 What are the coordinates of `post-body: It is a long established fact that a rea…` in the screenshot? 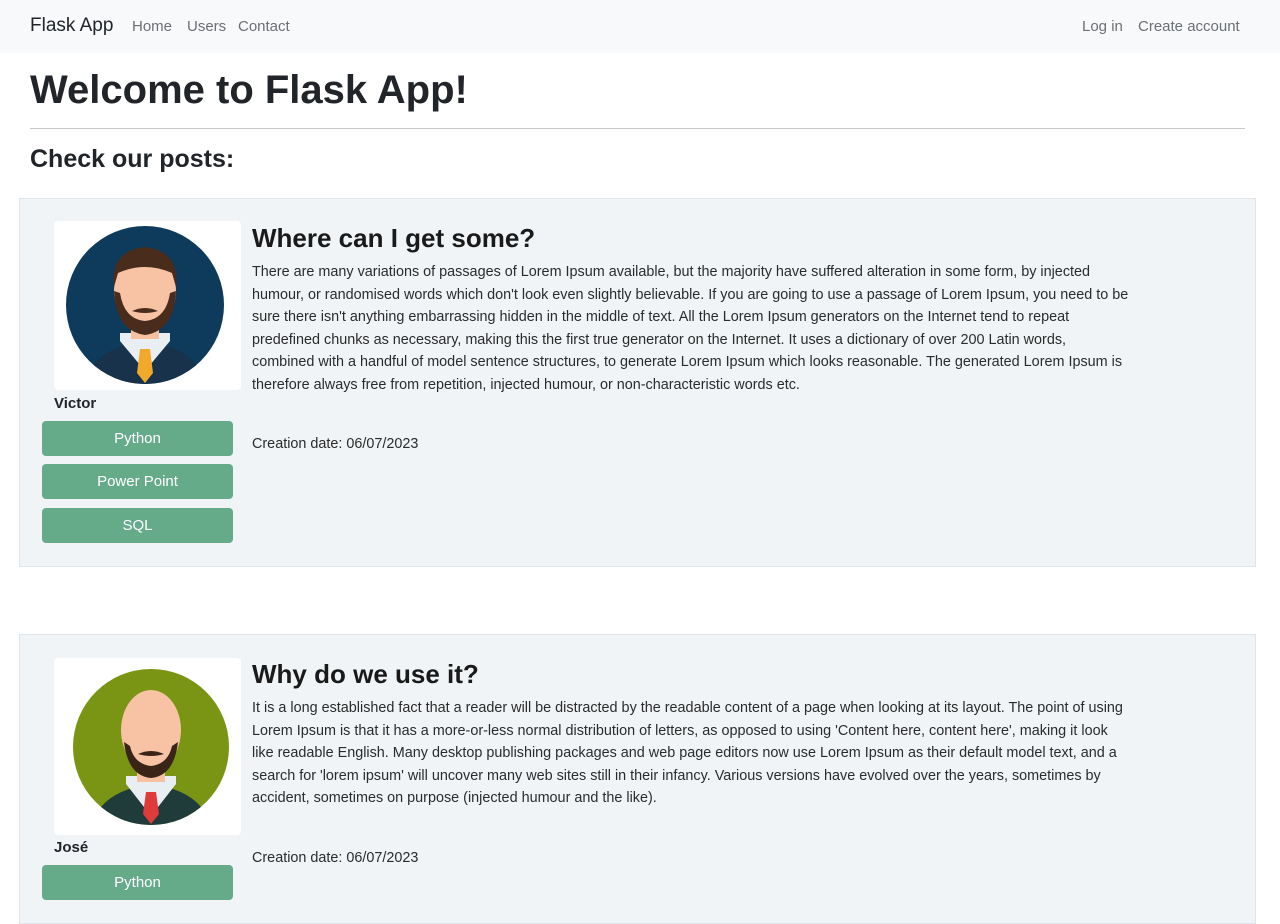 It's located at (687, 753).